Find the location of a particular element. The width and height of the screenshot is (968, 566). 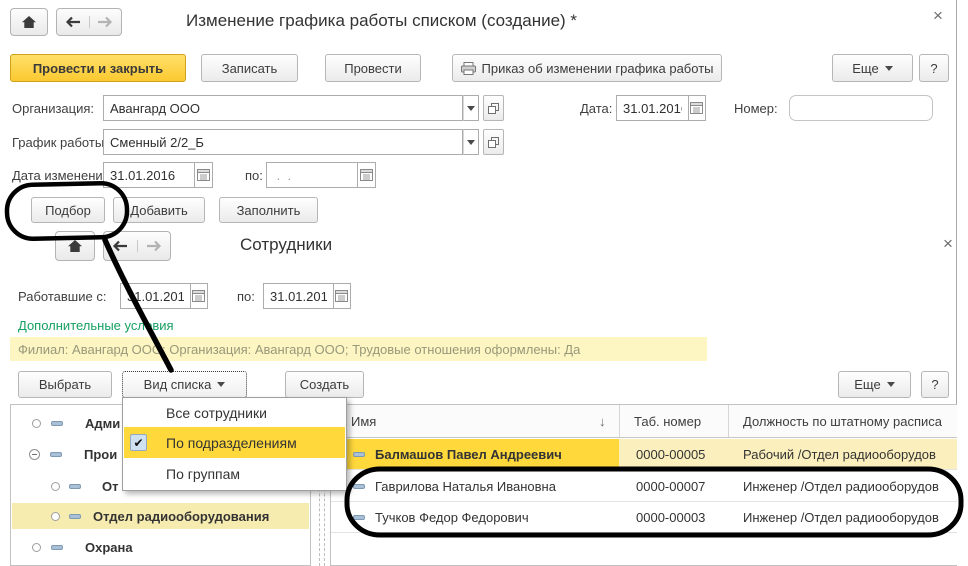

employee-name: Тучков Федор Федорович is located at coordinates (452, 517).